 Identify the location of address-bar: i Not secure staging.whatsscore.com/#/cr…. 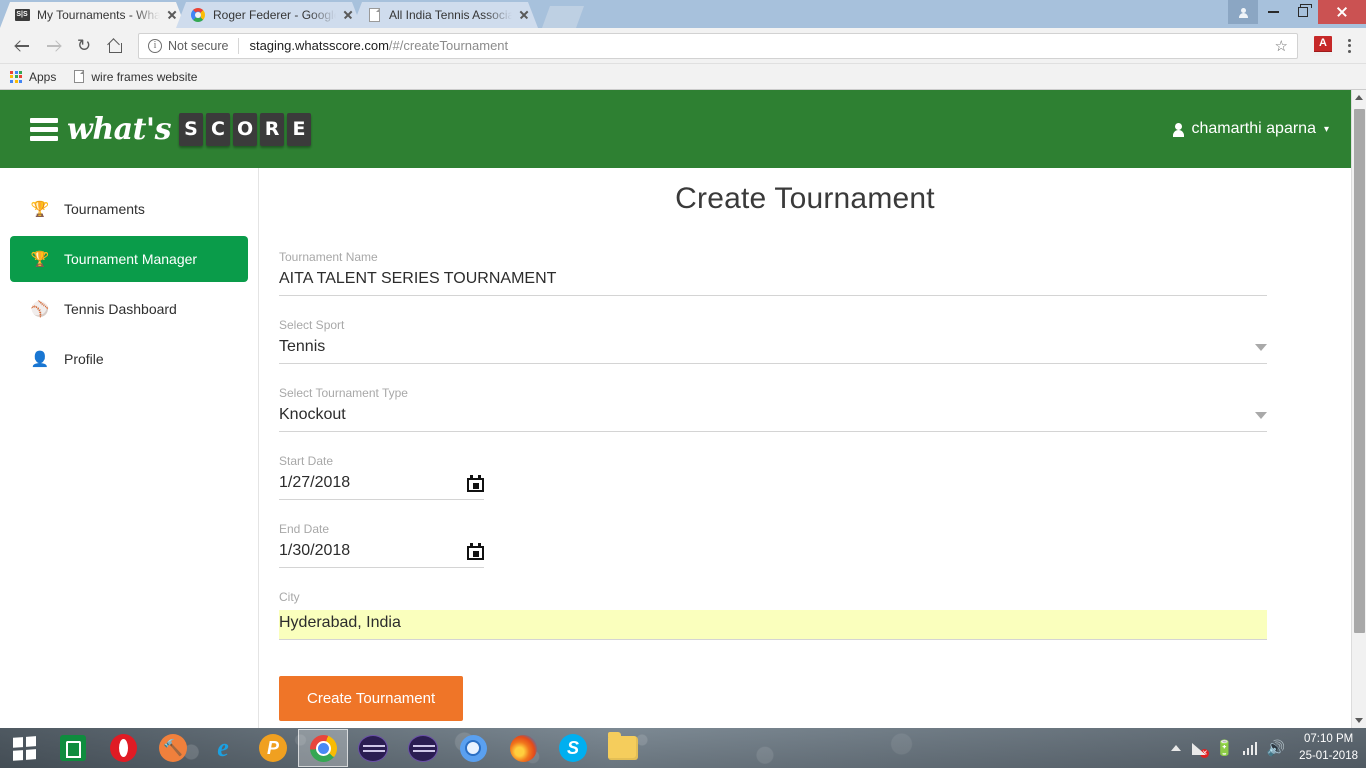
(718, 45).